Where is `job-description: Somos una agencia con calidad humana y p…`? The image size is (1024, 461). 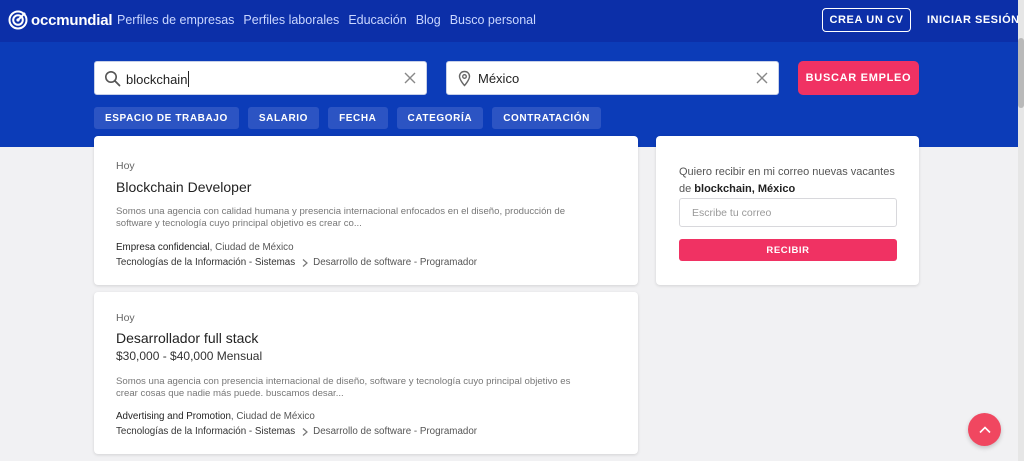
job-description: Somos una agencia con calidad humana y p… is located at coordinates (341, 217).